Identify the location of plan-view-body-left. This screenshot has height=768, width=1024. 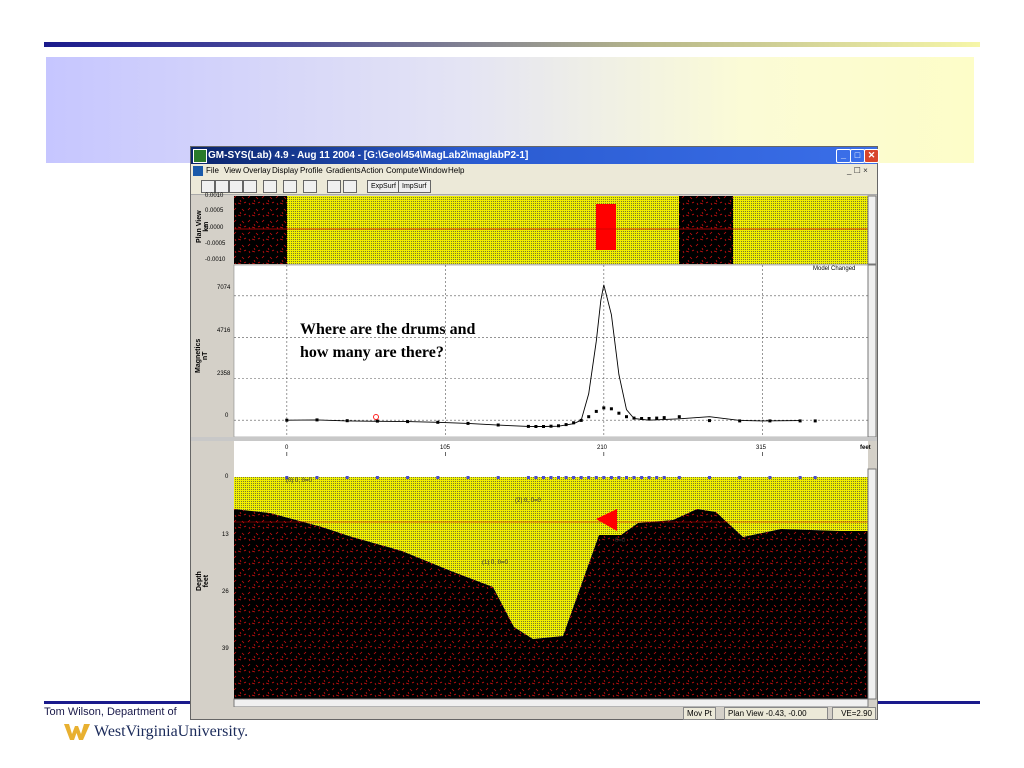
(260, 230).